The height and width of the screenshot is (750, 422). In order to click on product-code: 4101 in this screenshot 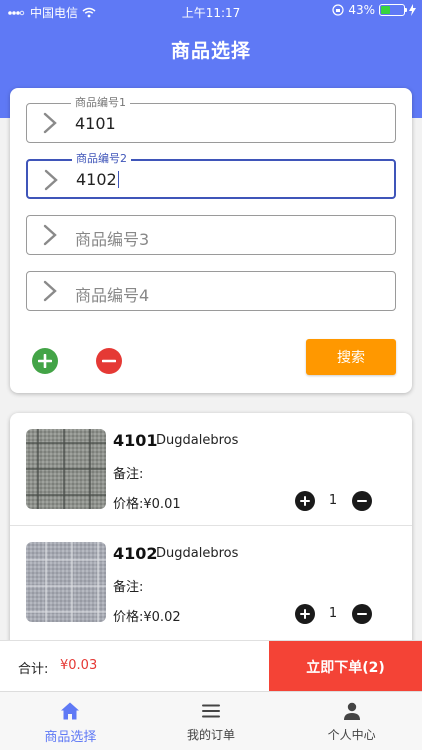, I will do `click(135, 440)`.